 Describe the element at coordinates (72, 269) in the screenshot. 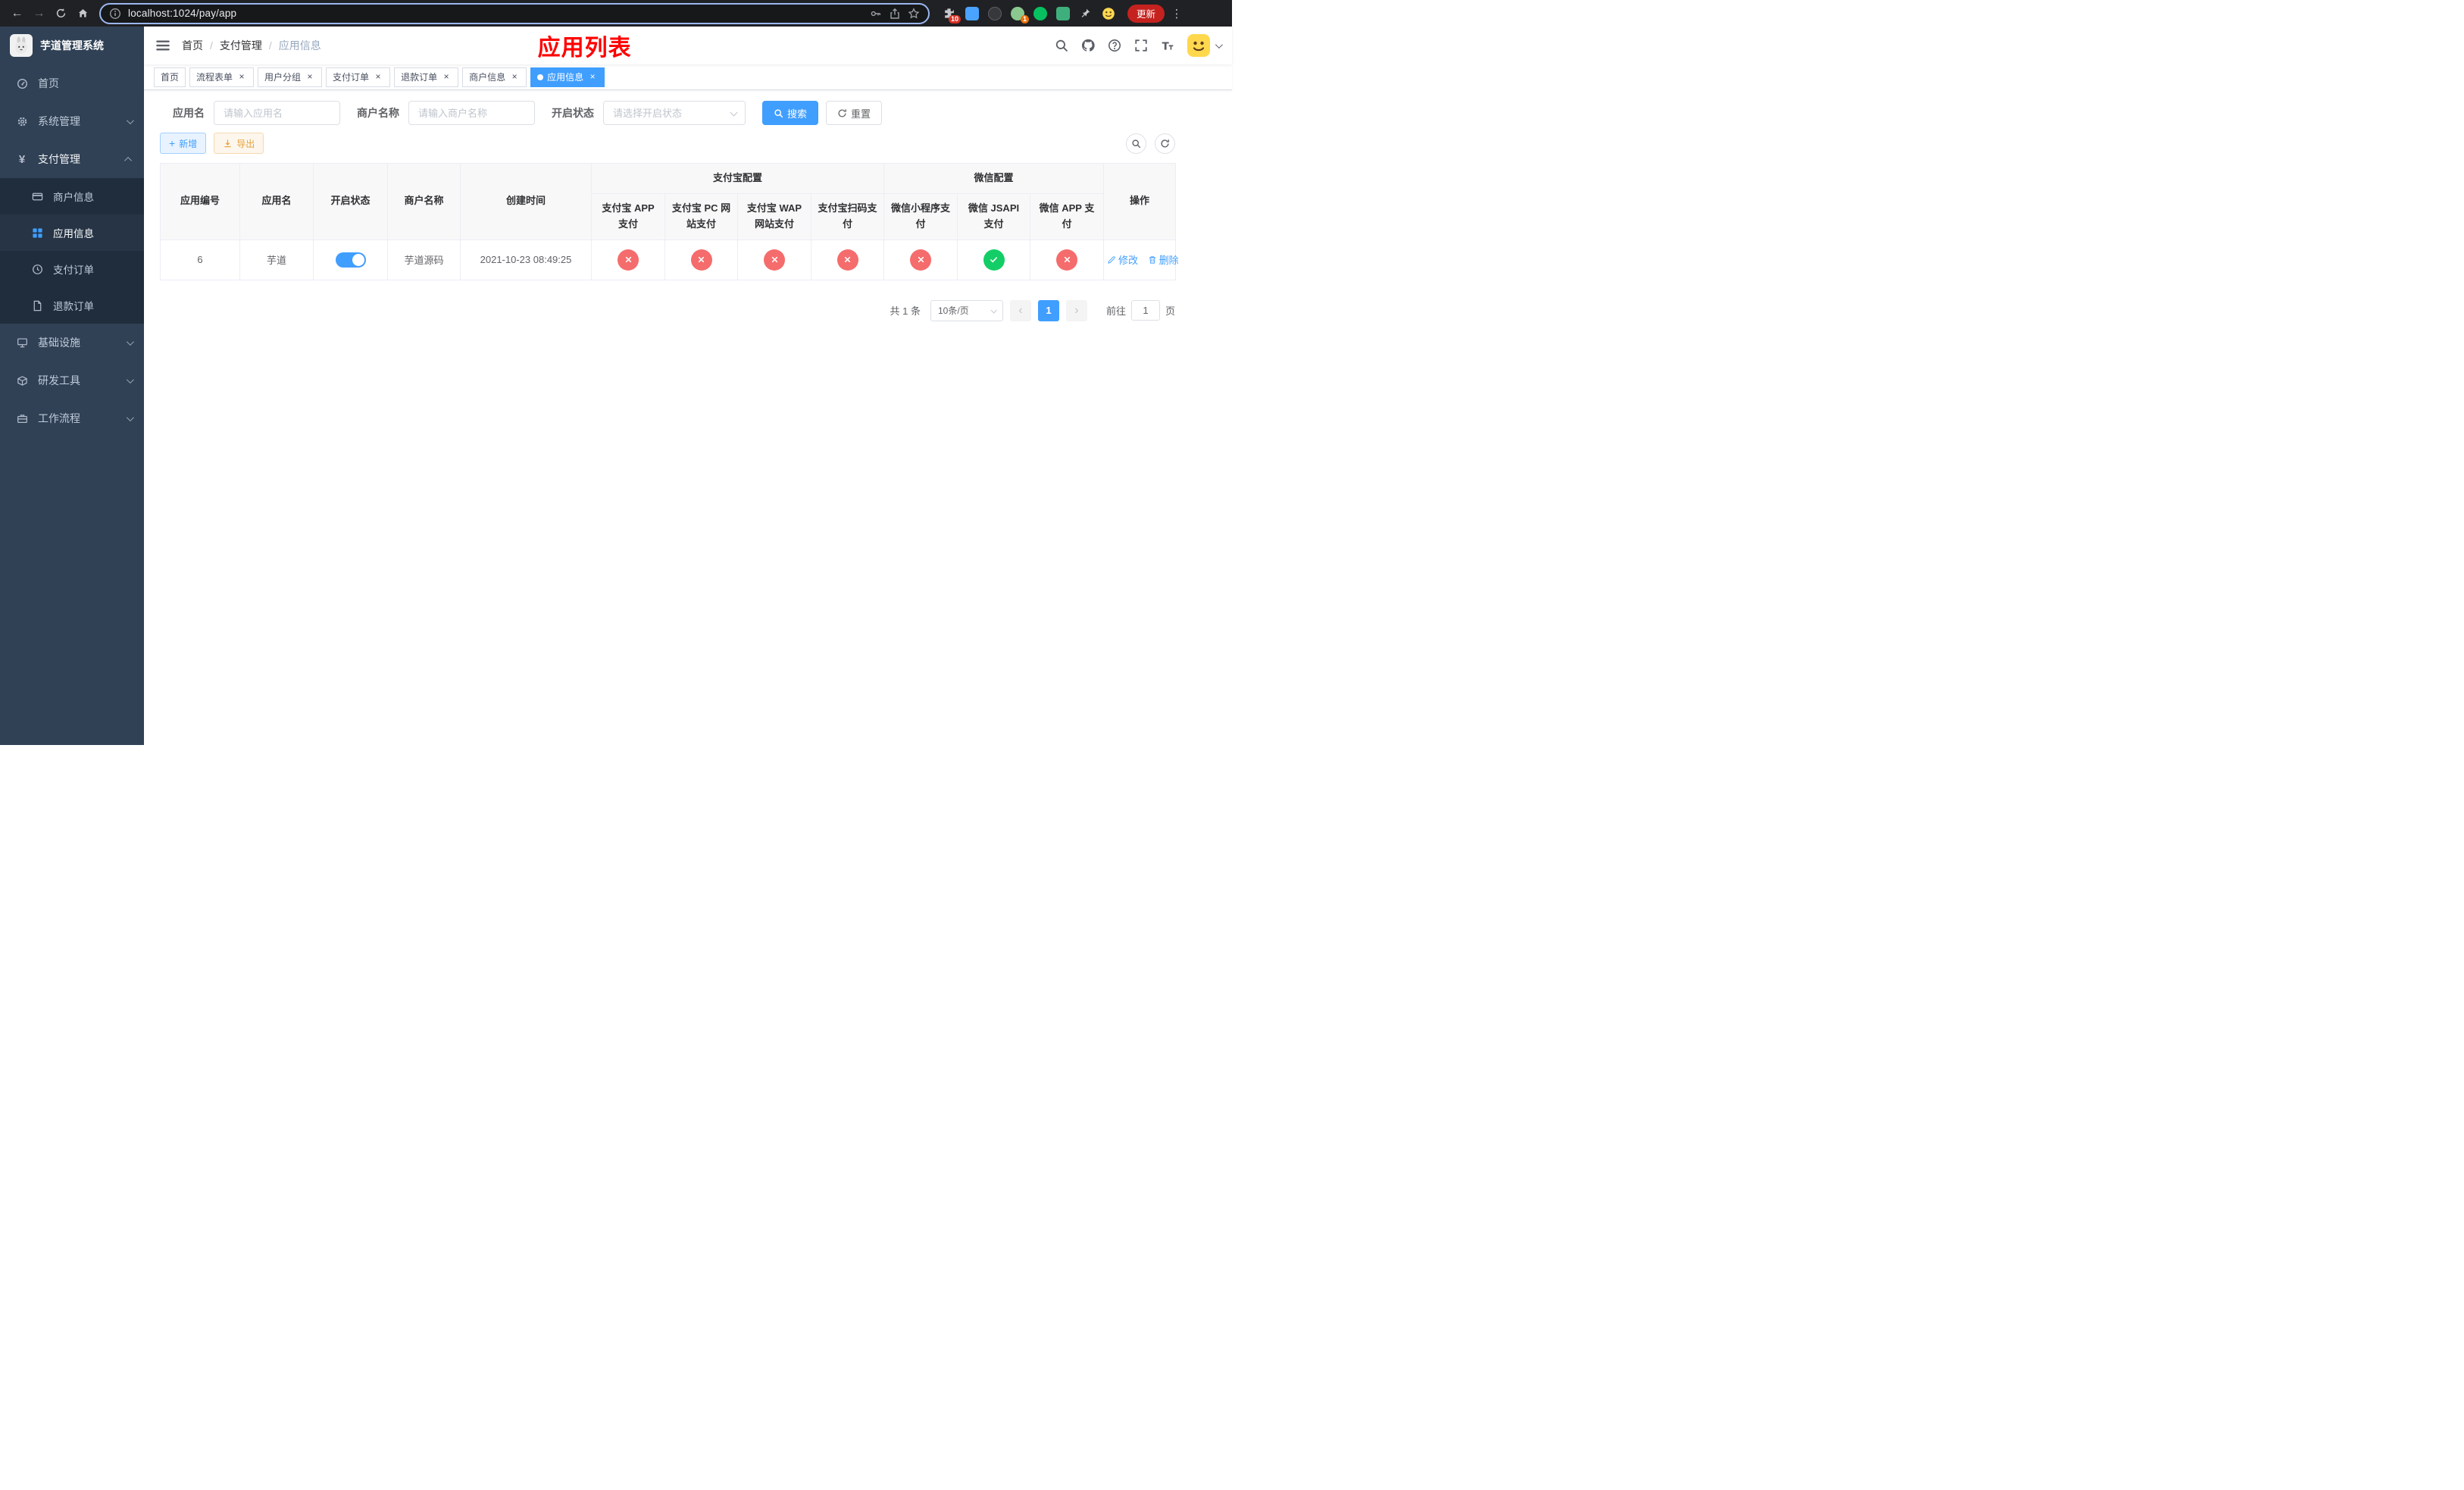

I see `sidebar-item-payment-orders: 支付订单` at that location.